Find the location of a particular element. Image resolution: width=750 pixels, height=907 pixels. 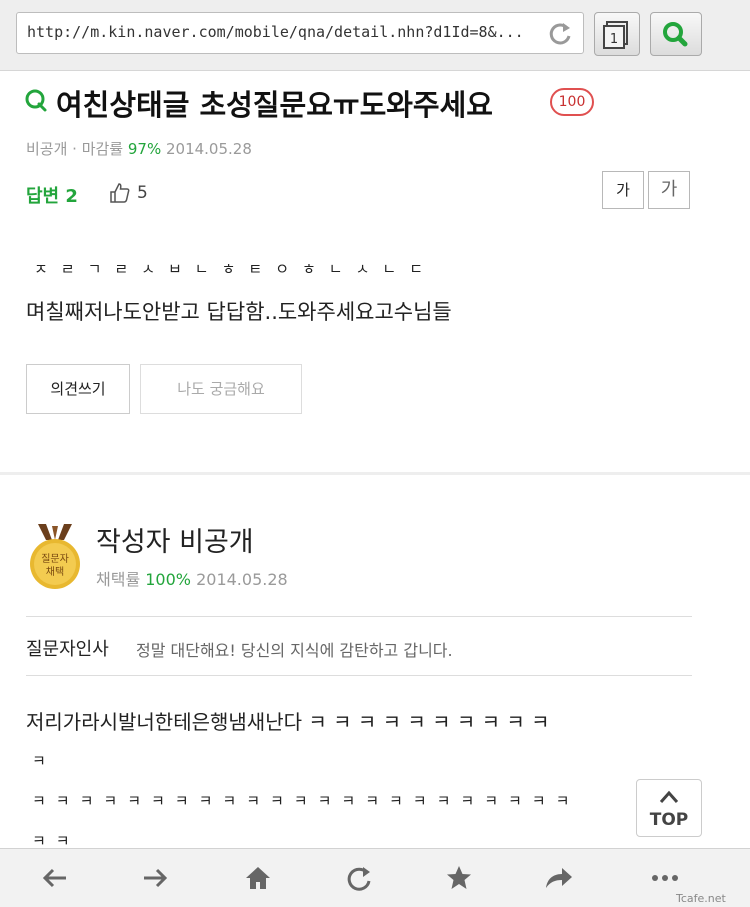

section-divider is located at coordinates (375, 473).